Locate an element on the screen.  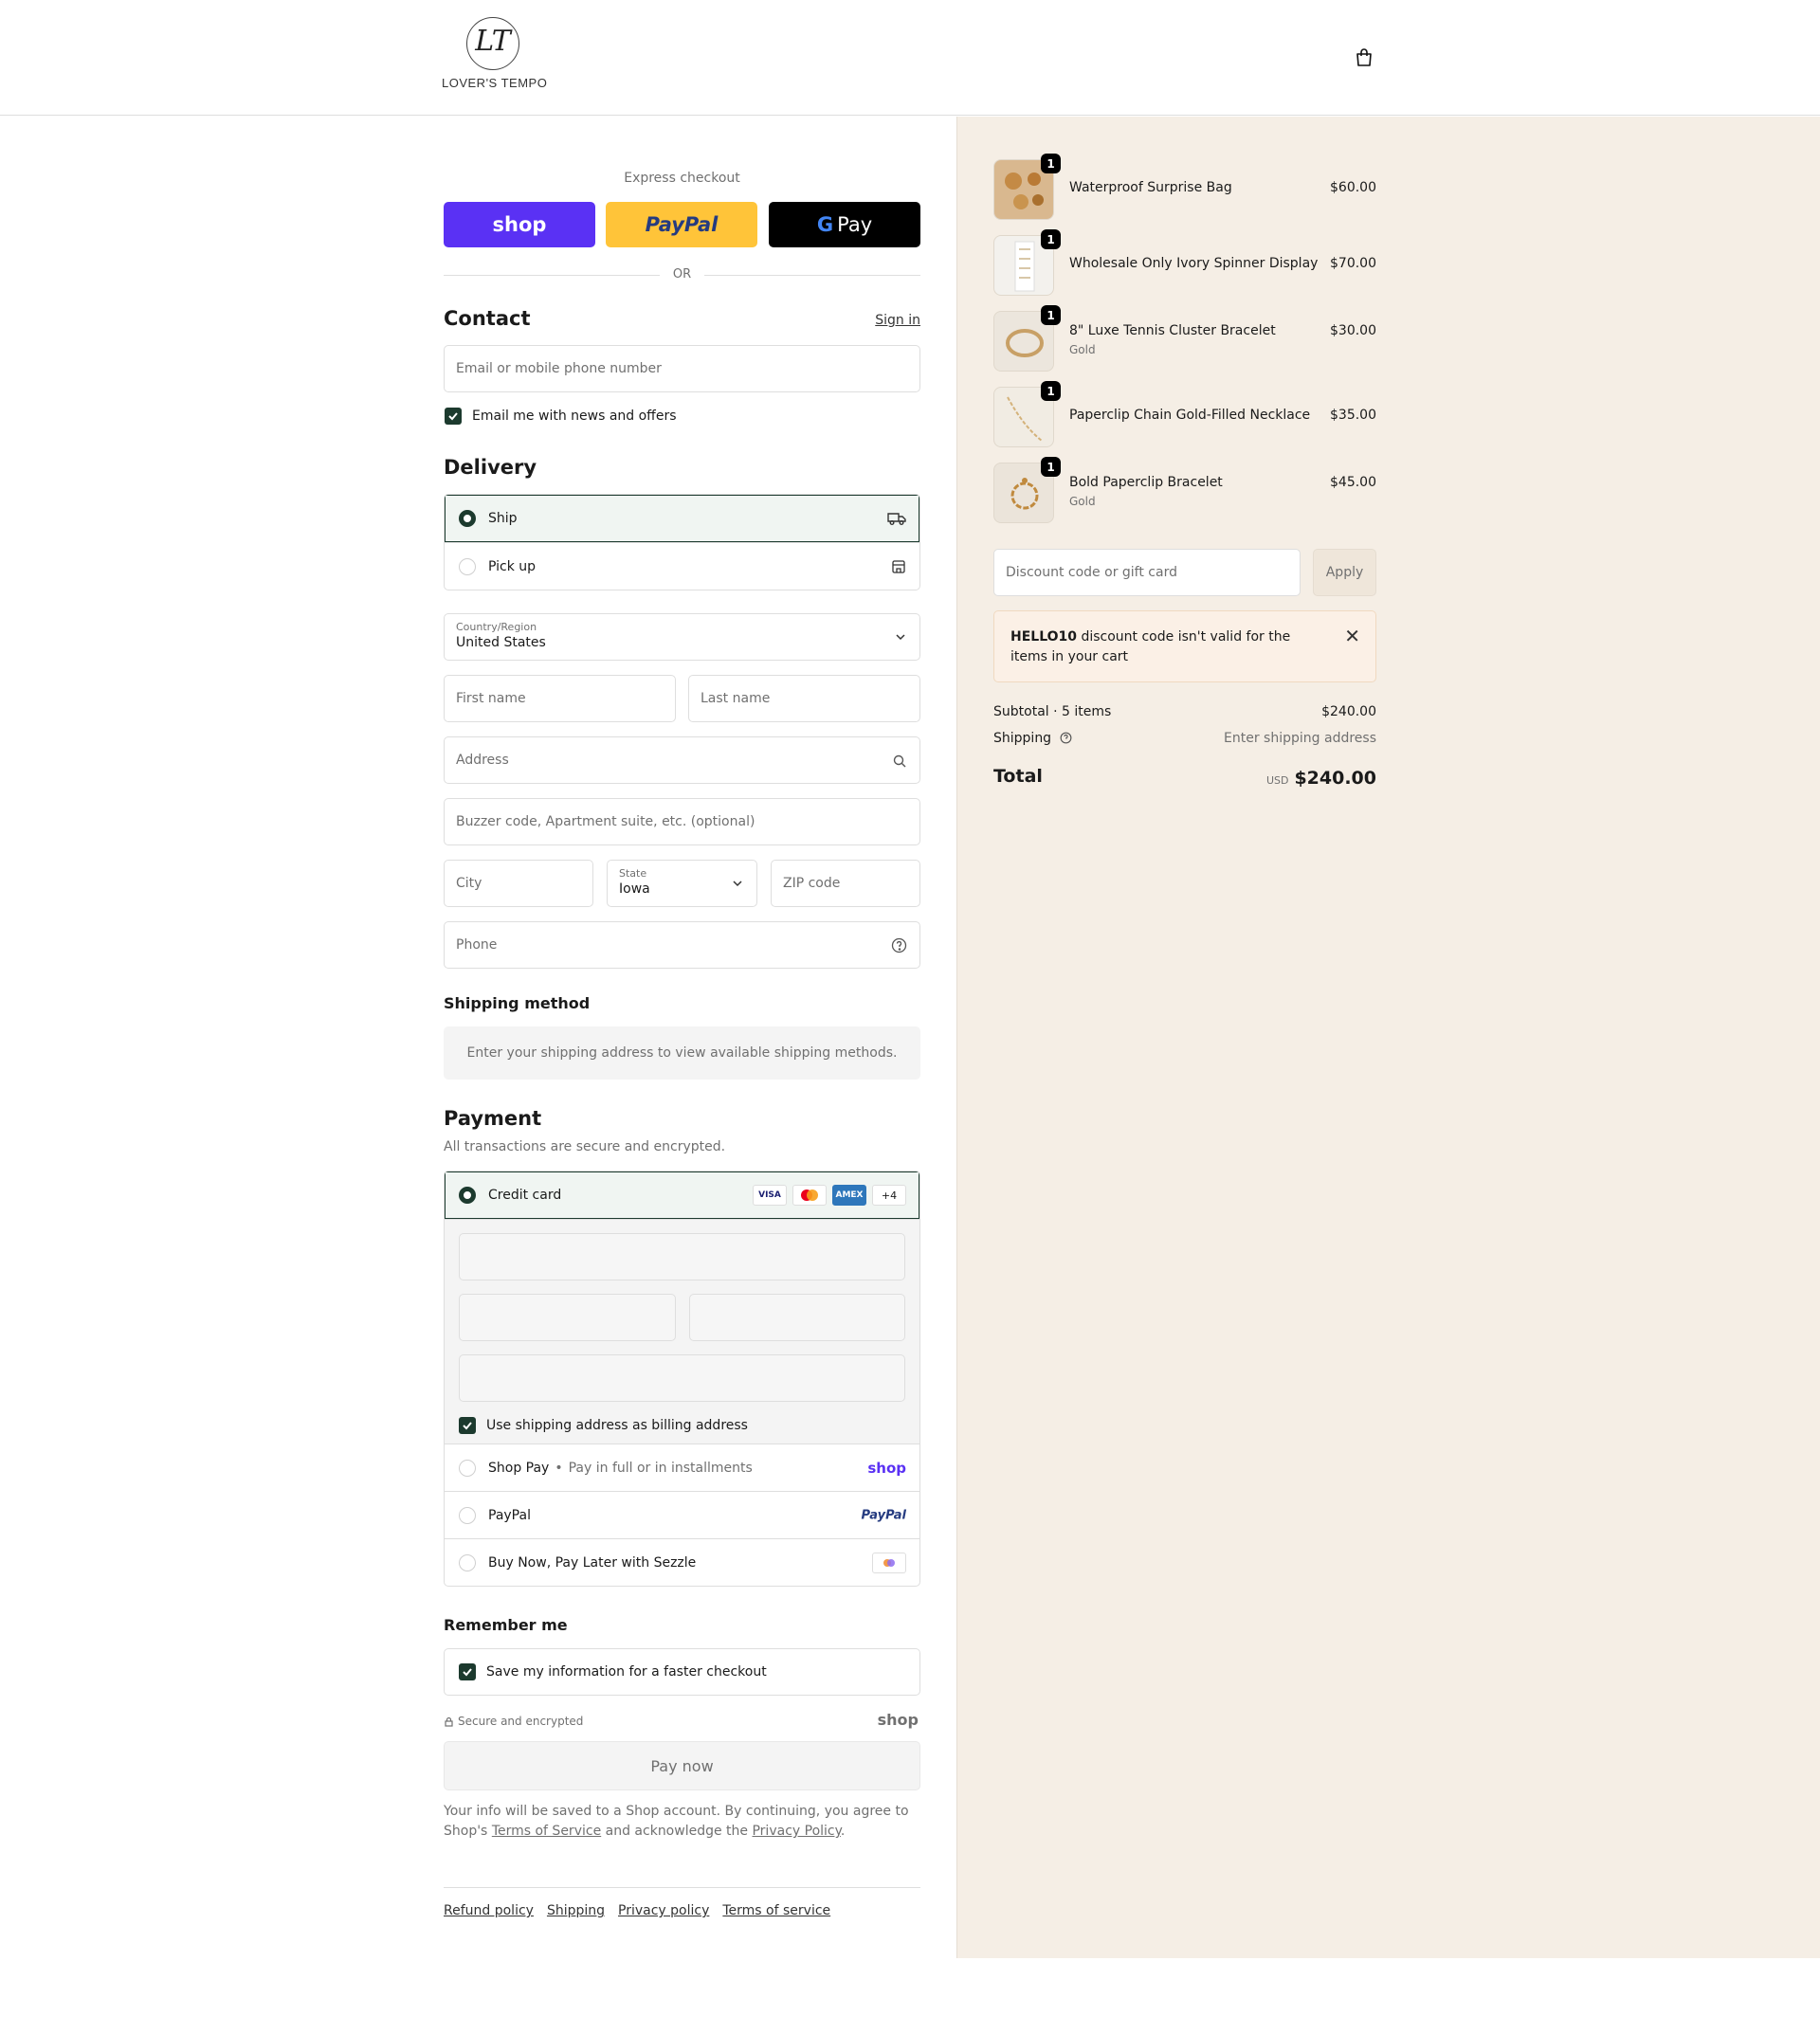
item-price: $35.00 is located at coordinates (1353, 415).